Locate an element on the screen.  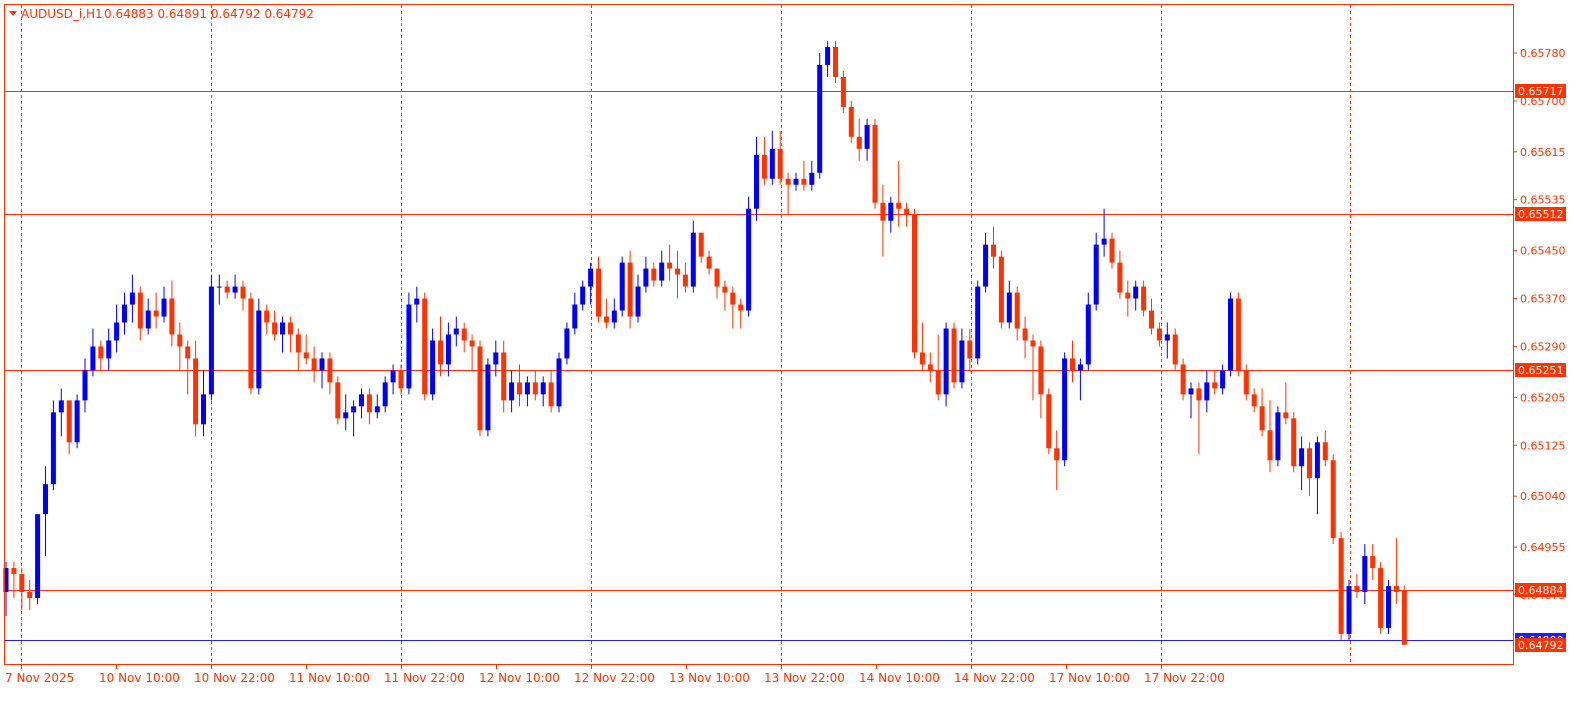
time-tick-label: 7 Nov 2025 is located at coordinates (39, 678).